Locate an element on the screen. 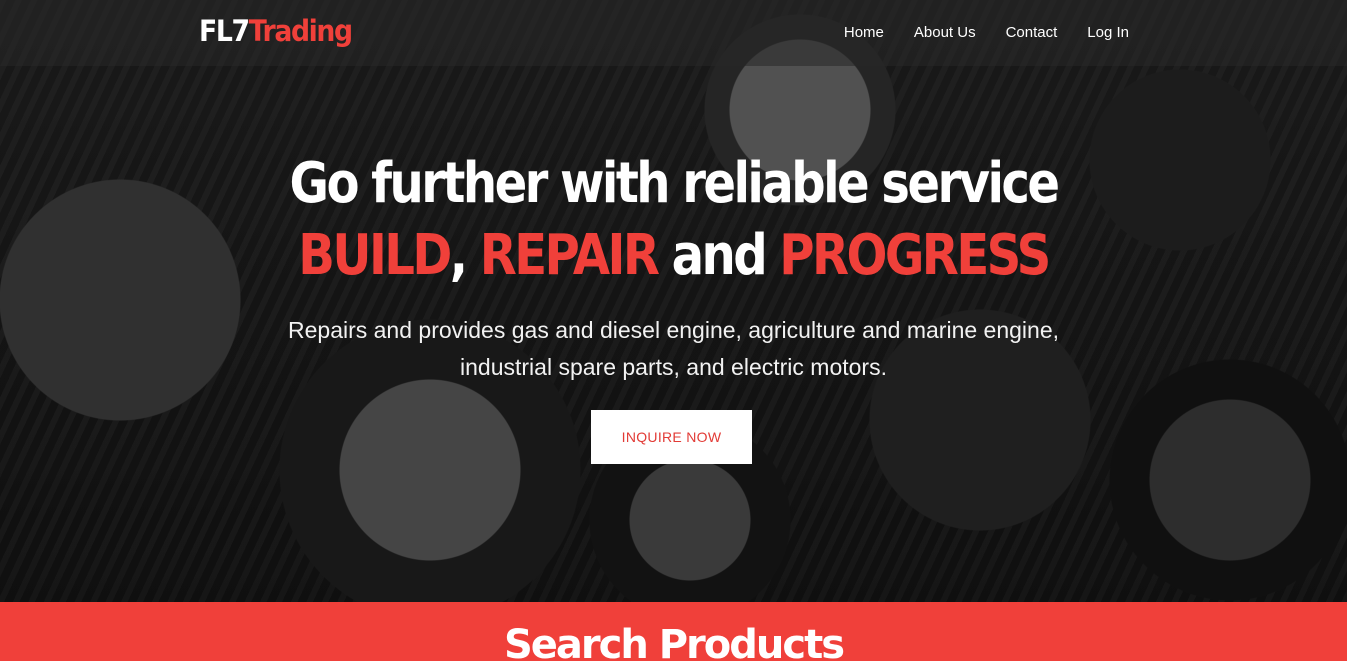  nav-link-home: Home is located at coordinates (864, 32).